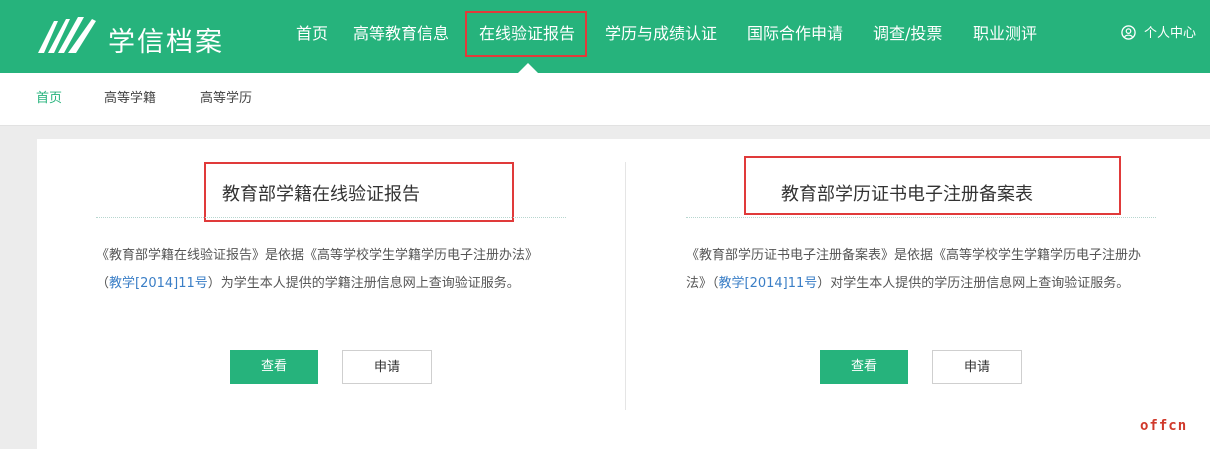  Describe the element at coordinates (907, 194) in the screenshot. I see `card-title-degree-registration: 教育部学历证书电子注册备案表` at that location.